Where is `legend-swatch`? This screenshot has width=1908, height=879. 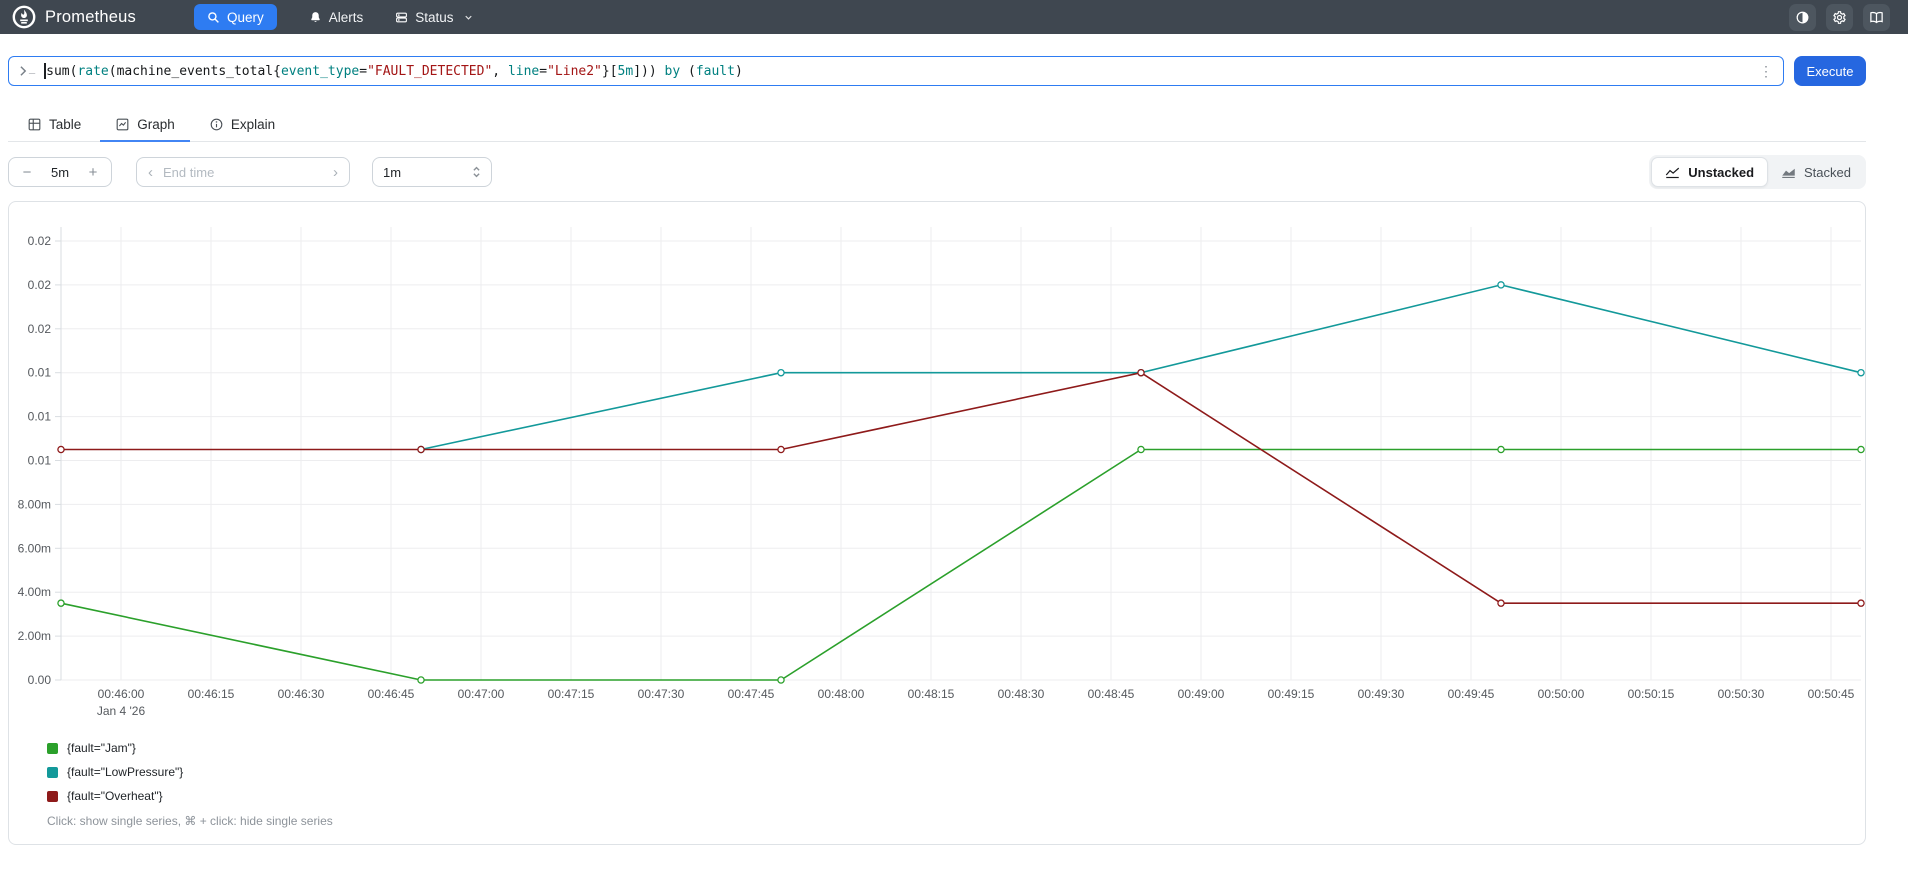 legend-swatch is located at coordinates (52, 772).